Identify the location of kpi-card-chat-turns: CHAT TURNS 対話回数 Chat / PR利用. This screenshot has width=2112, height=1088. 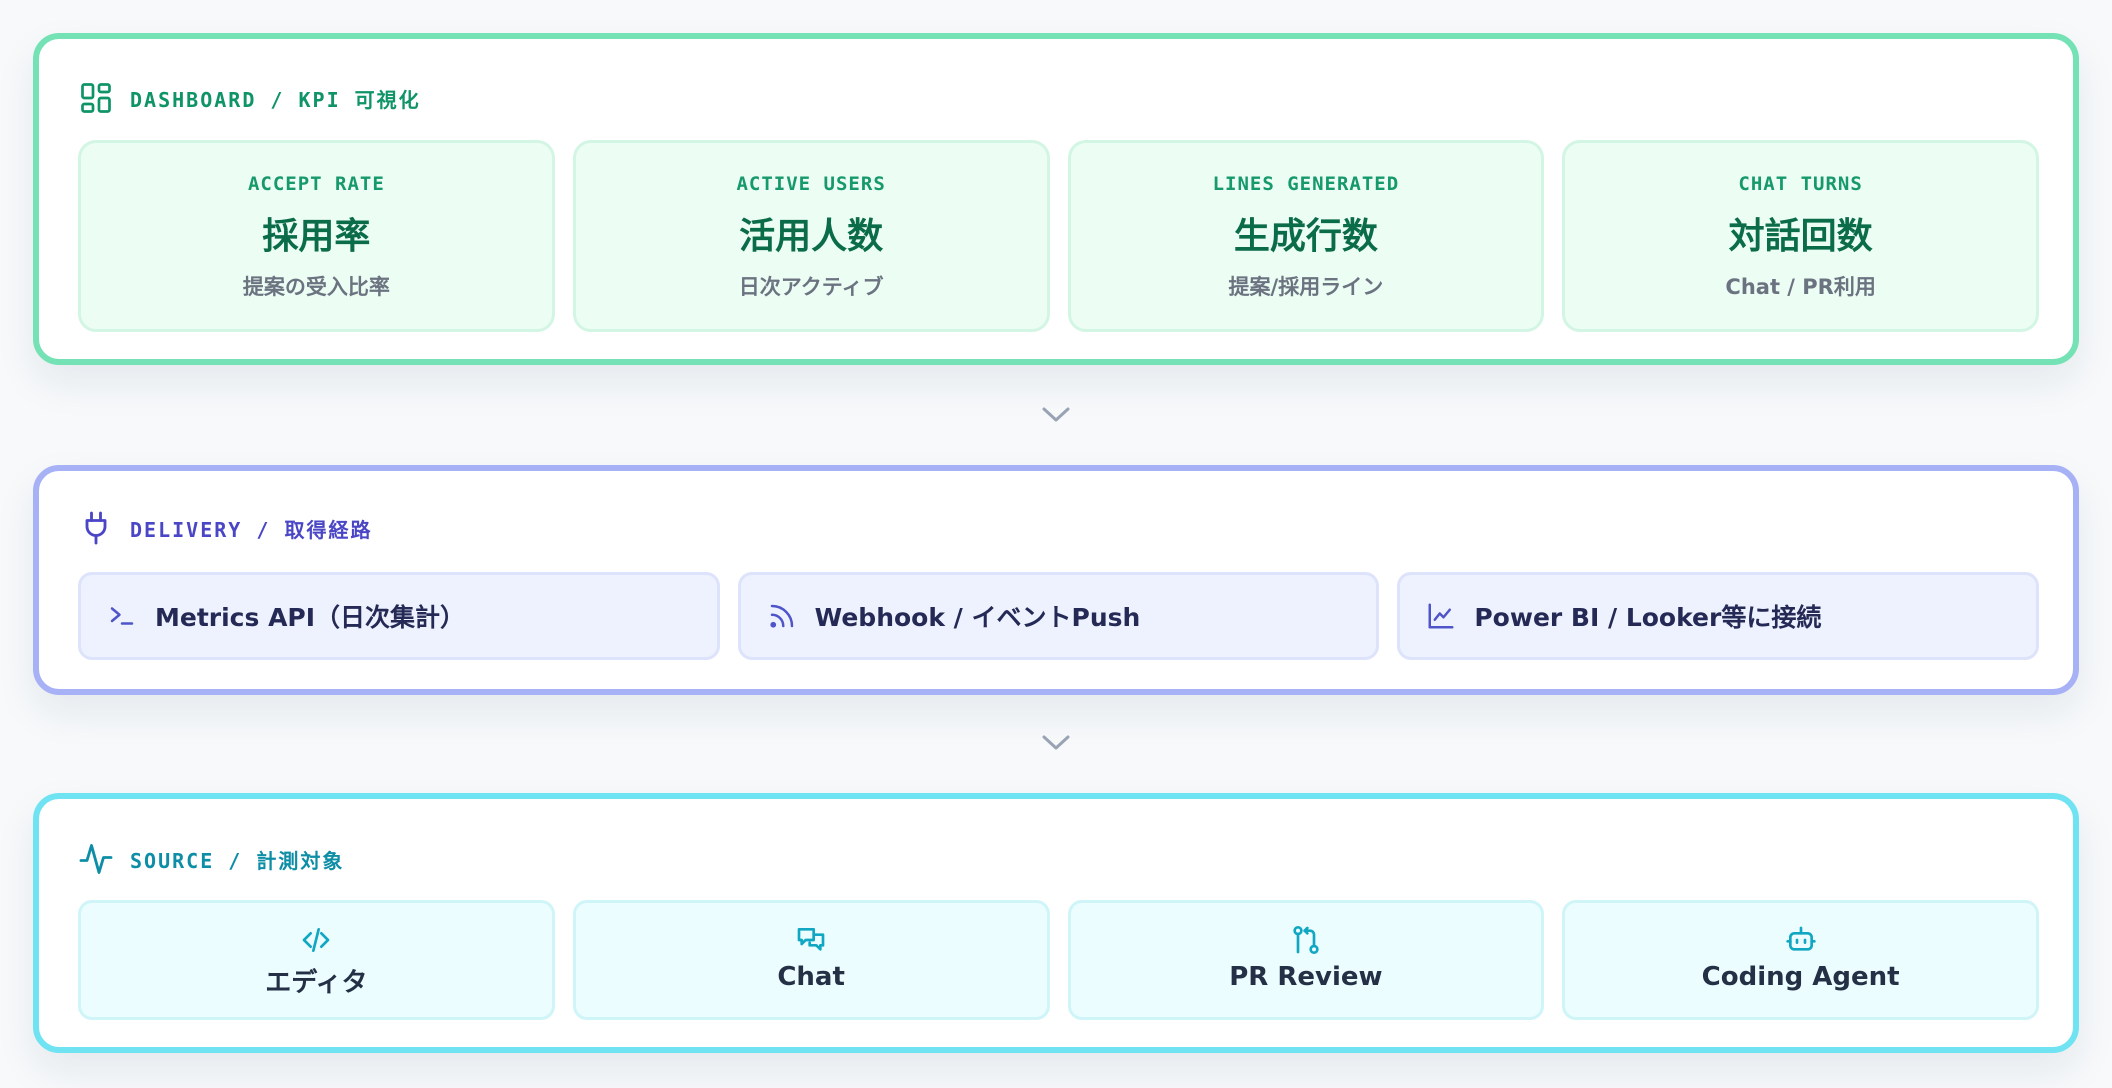
(1800, 236).